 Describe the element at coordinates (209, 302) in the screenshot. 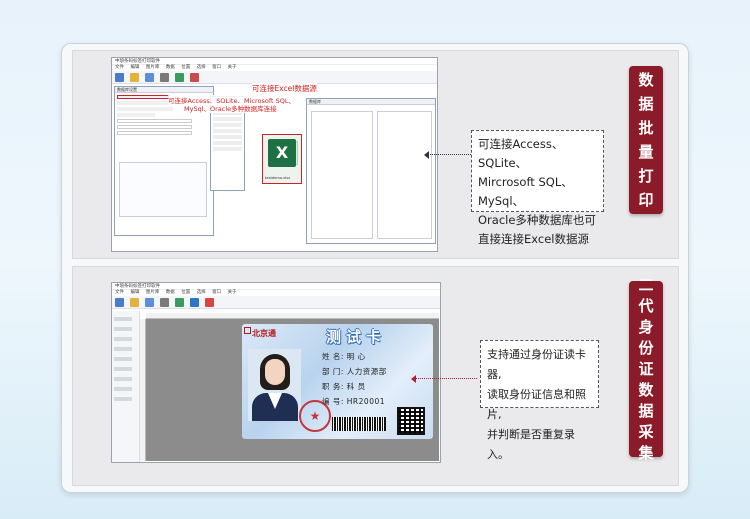

I see `close-icon` at that location.